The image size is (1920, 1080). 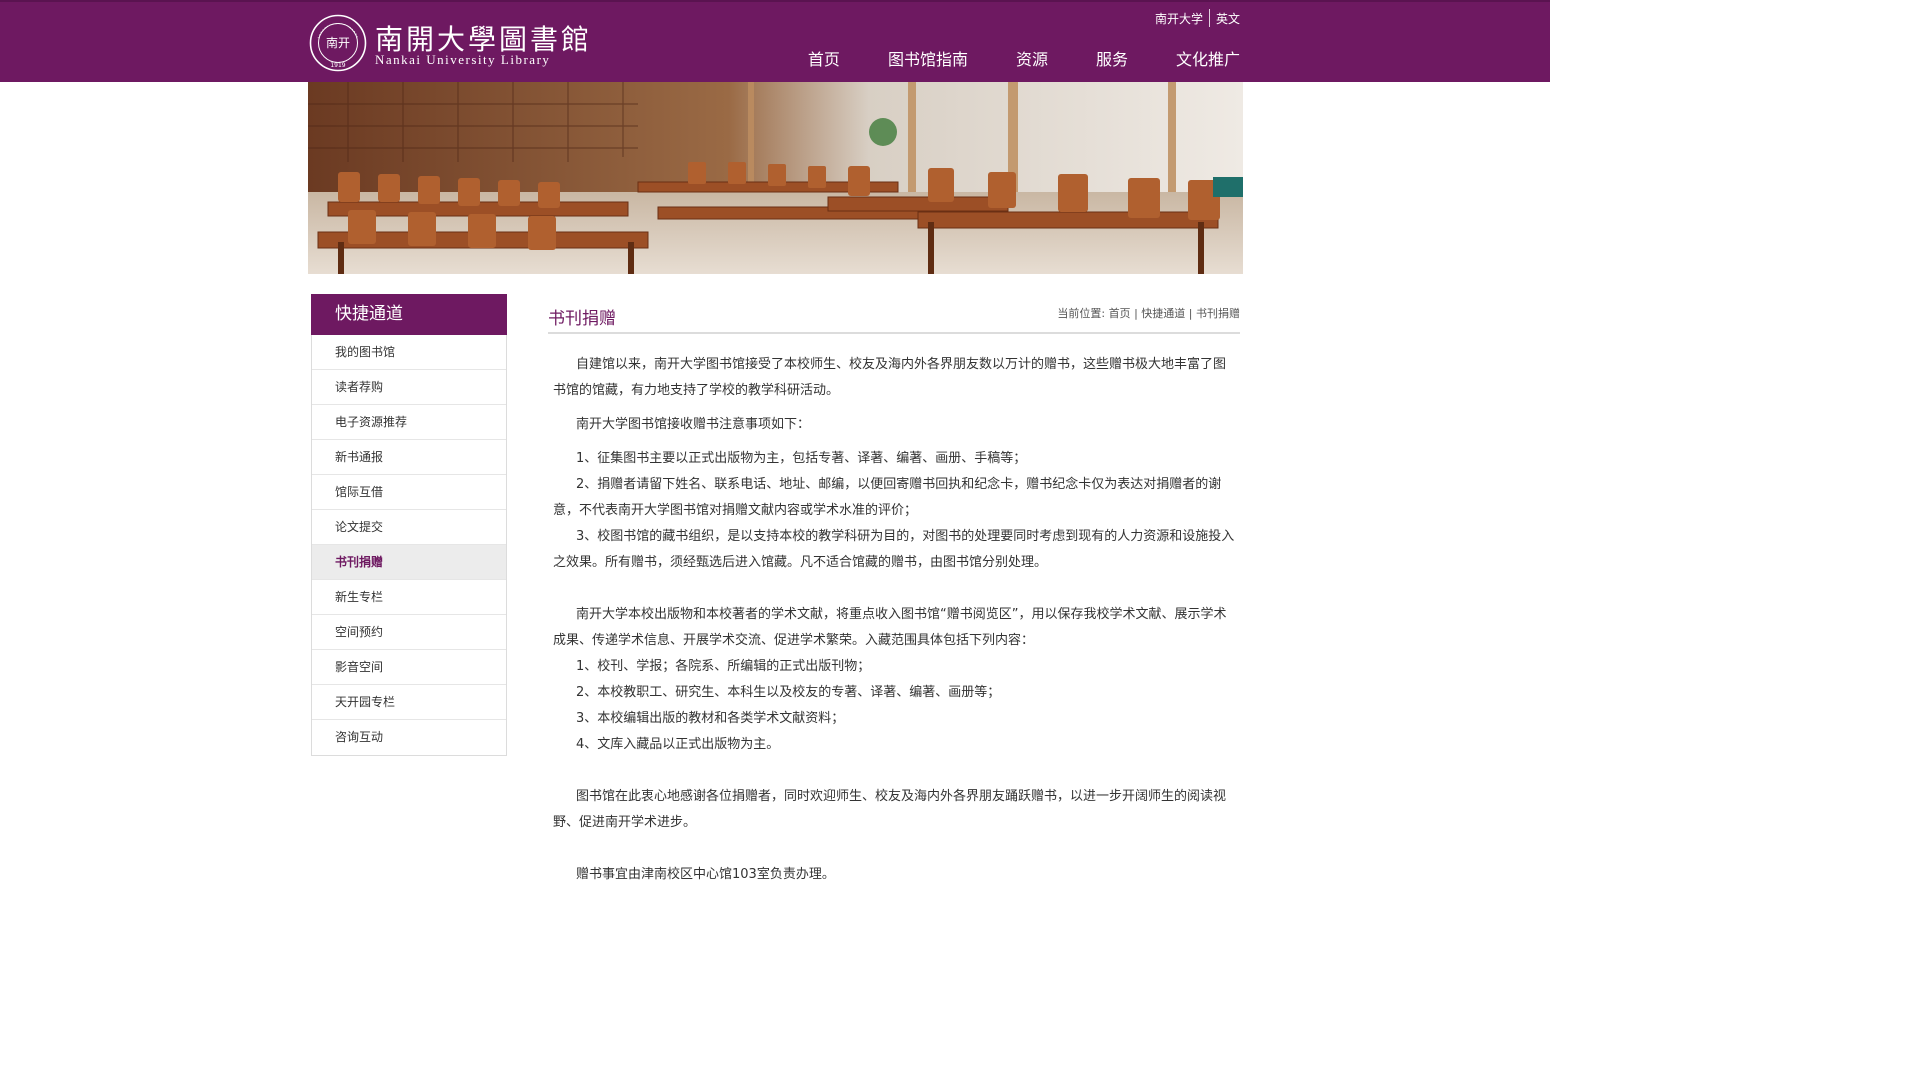 I want to click on sidebar-item-consultation: 咨询互动, so click(x=409, y=737).